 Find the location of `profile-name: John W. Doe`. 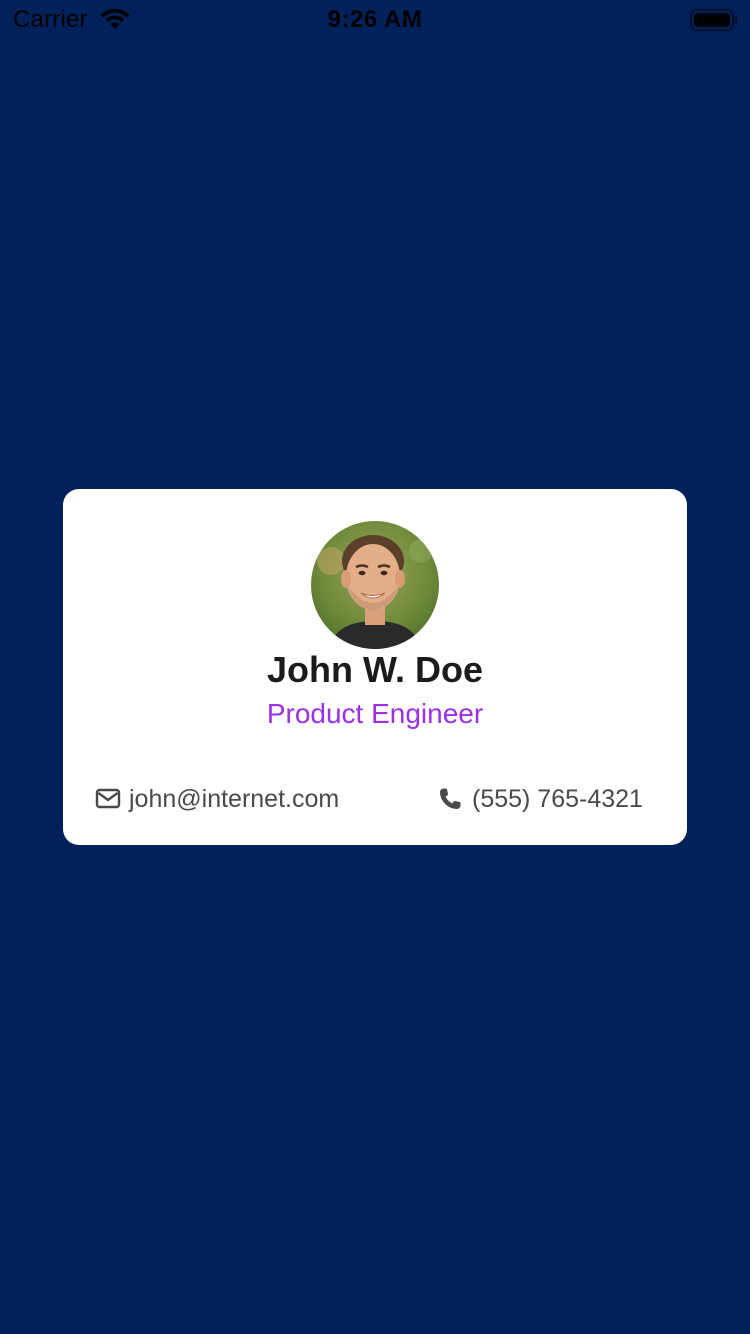

profile-name: John W. Doe is located at coordinates (375, 669).